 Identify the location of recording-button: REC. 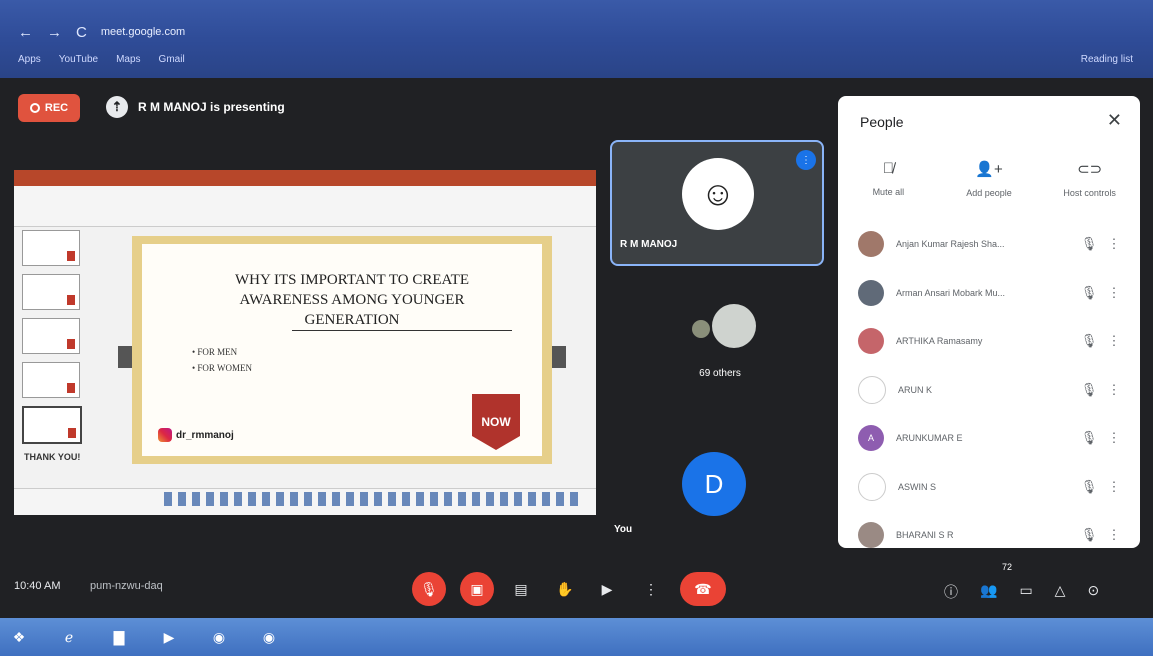
(49, 108).